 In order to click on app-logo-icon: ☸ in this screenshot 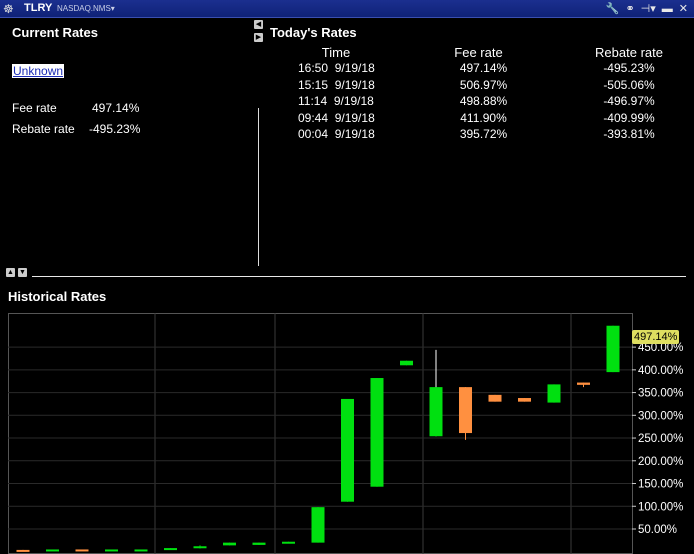, I will do `click(8, 9)`.